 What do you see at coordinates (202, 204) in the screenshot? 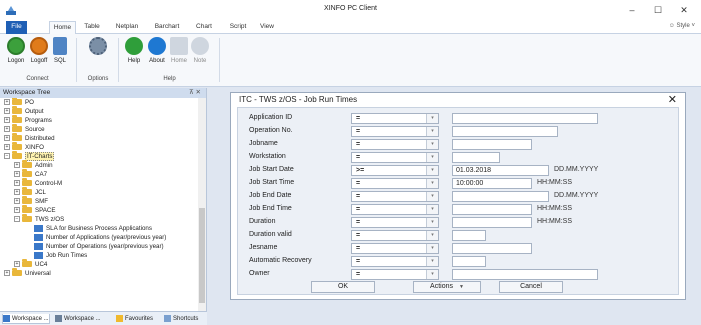
I see `tree-scrollbar` at bounding box center [202, 204].